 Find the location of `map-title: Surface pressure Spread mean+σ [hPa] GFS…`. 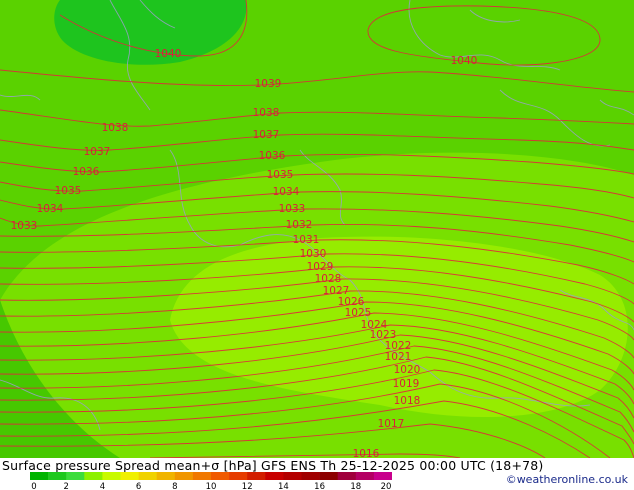

map-title: Surface pressure Spread mean+σ [hPa] GFS… is located at coordinates (273, 465).